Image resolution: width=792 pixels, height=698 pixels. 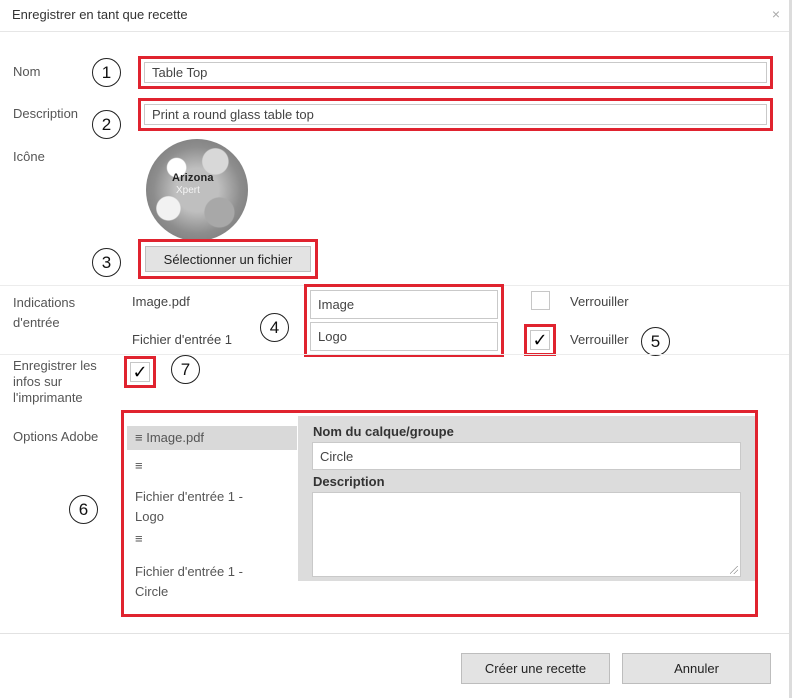 What do you see at coordinates (212, 438) in the screenshot?
I see `adobe-list-item-image: ≡ Image.pdf` at bounding box center [212, 438].